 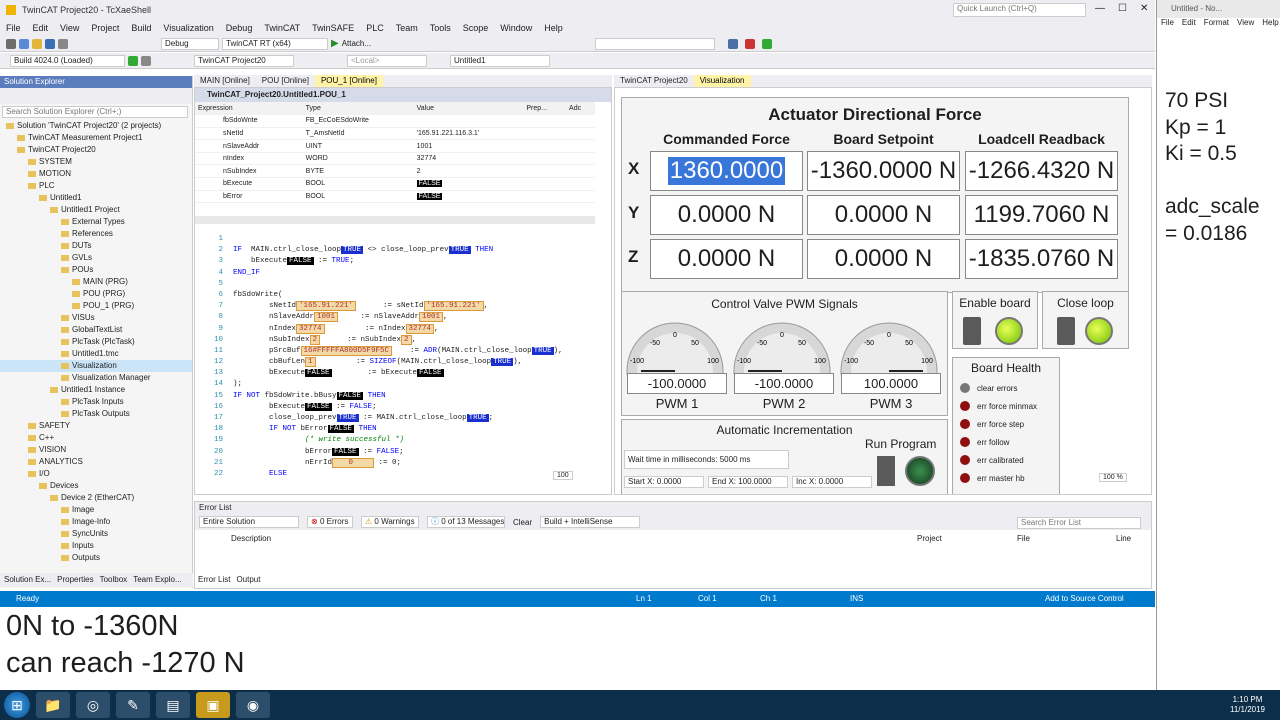 What do you see at coordinates (96, 378) in the screenshot?
I see `tree-item: Visualization Manager` at bounding box center [96, 378].